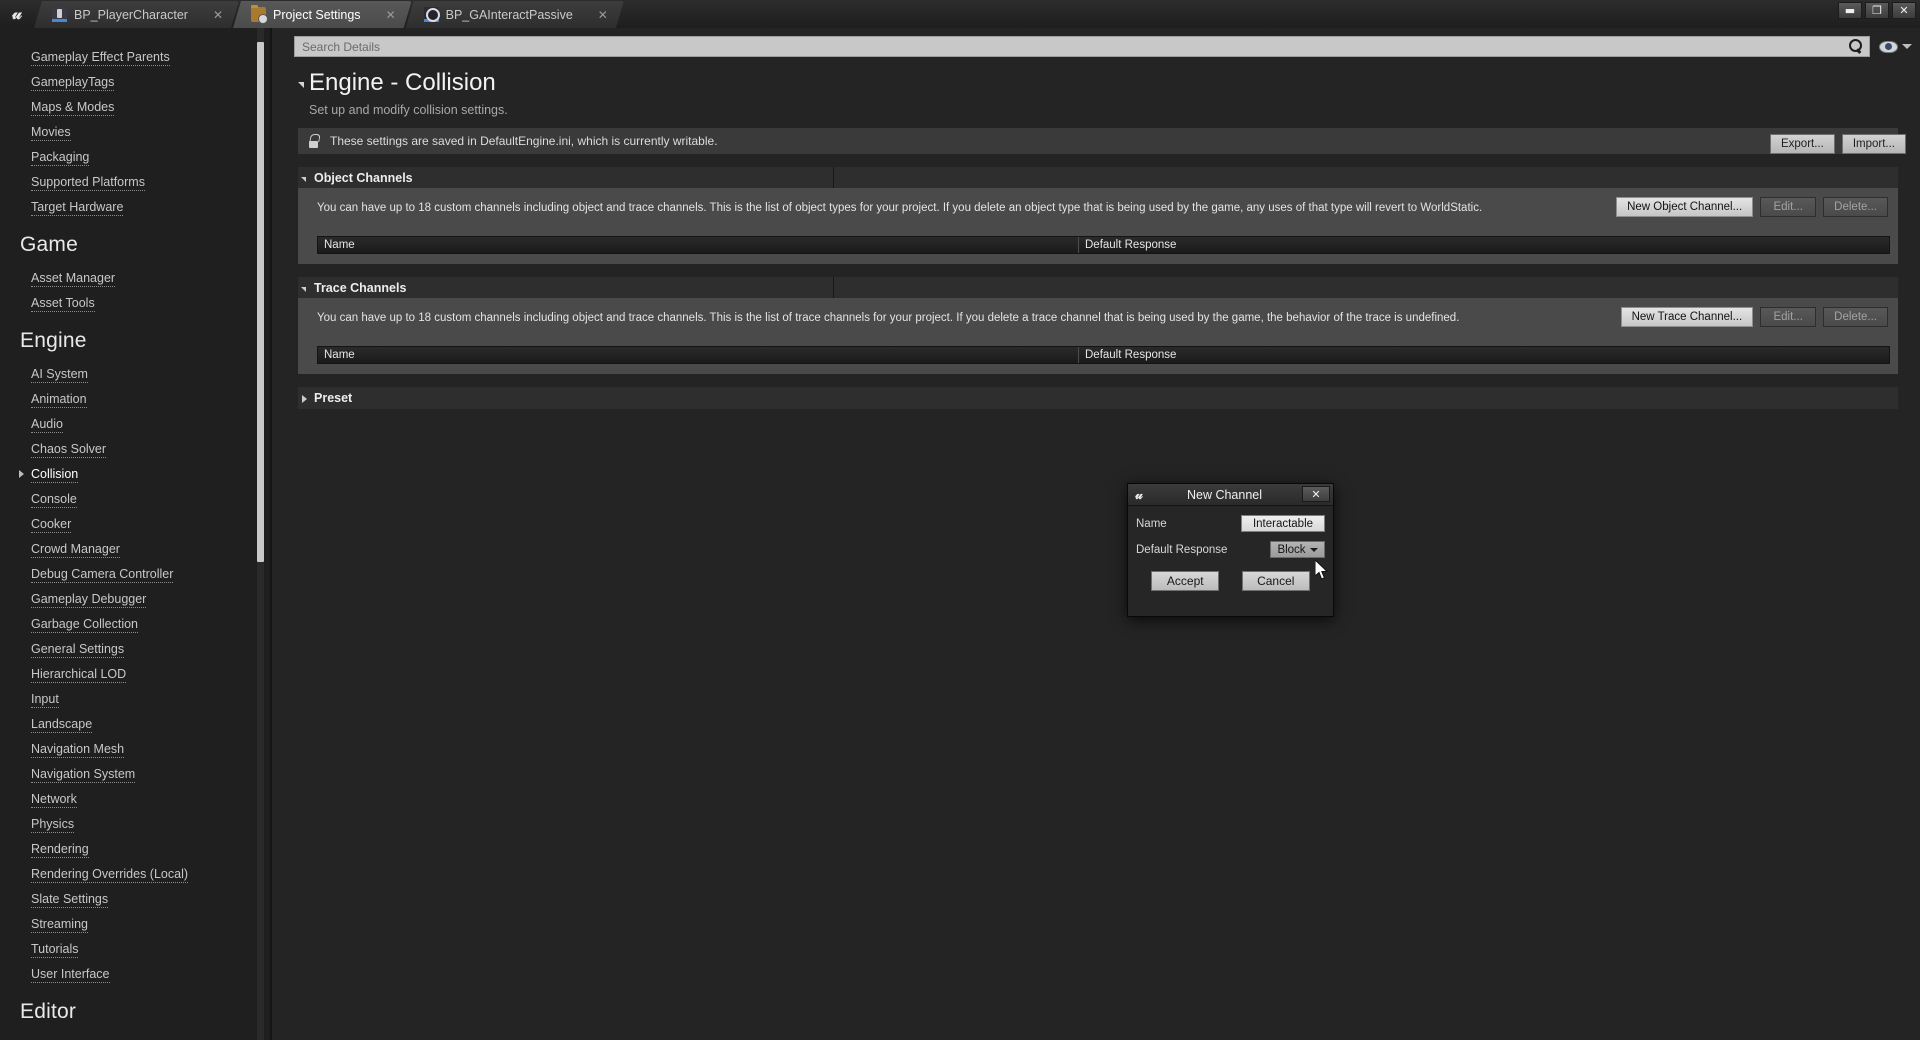  Describe the element at coordinates (88, 182) in the screenshot. I see `sidebar-item-label: Supported Platforms` at that location.